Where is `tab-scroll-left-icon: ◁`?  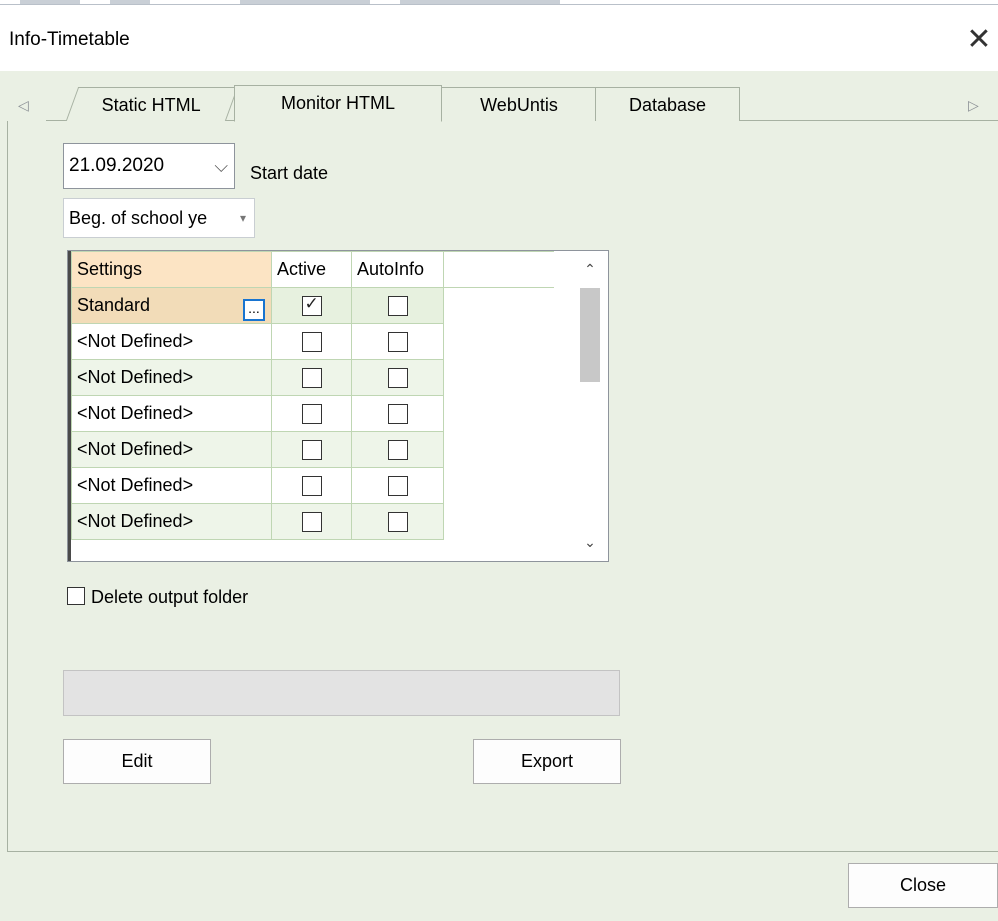
tab-scroll-left-icon: ◁ is located at coordinates (23, 105).